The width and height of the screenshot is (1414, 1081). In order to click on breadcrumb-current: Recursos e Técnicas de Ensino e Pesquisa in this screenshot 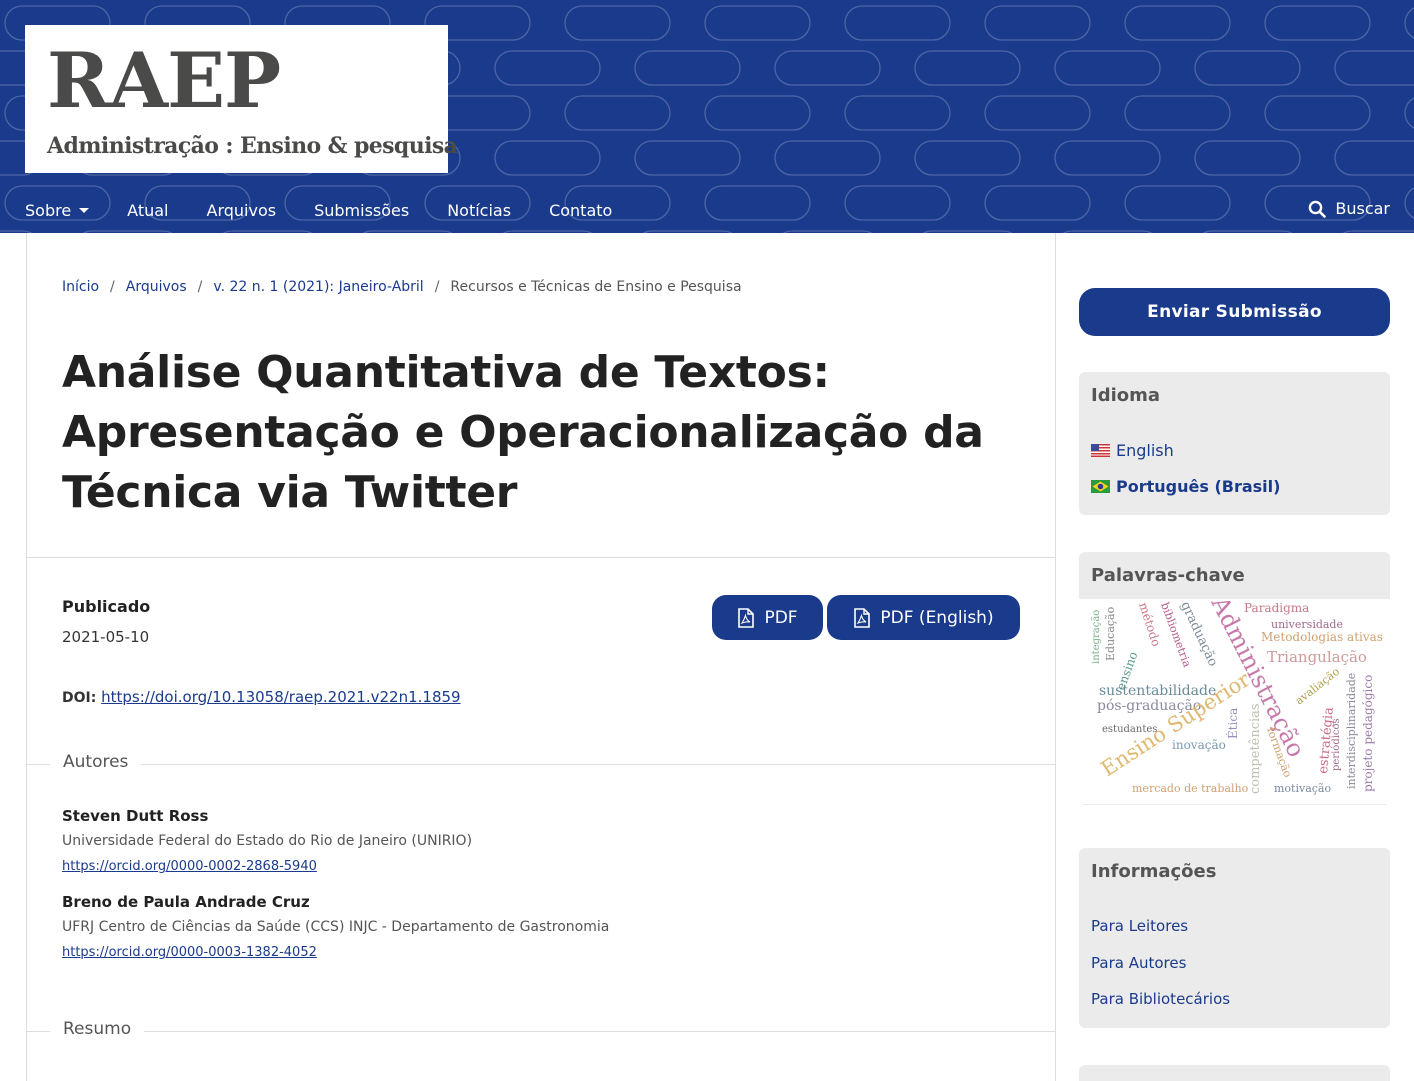, I will do `click(596, 287)`.